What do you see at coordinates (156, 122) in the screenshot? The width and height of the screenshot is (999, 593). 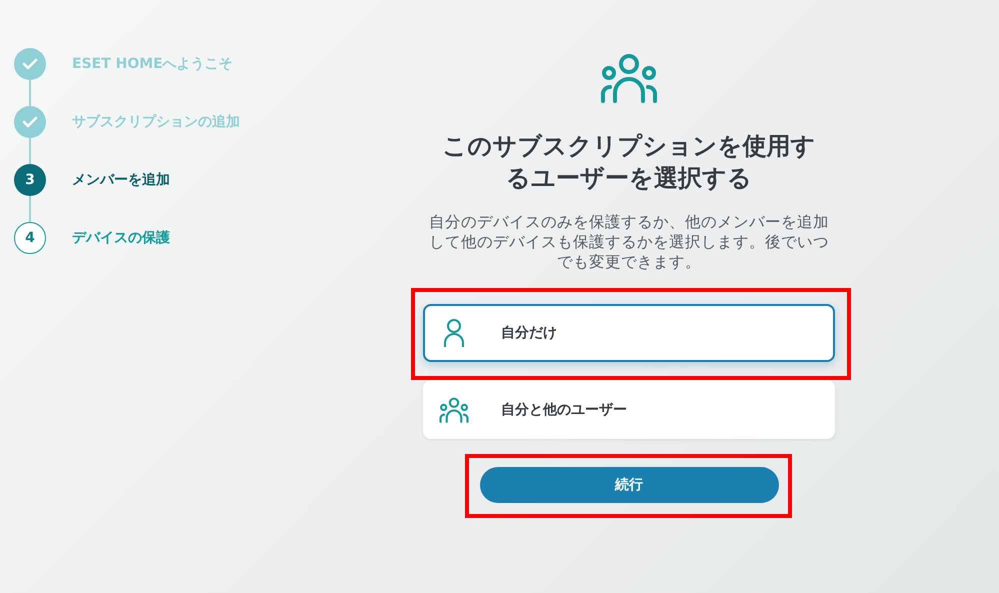 I see `step-label: サブスクリプションの追加` at bounding box center [156, 122].